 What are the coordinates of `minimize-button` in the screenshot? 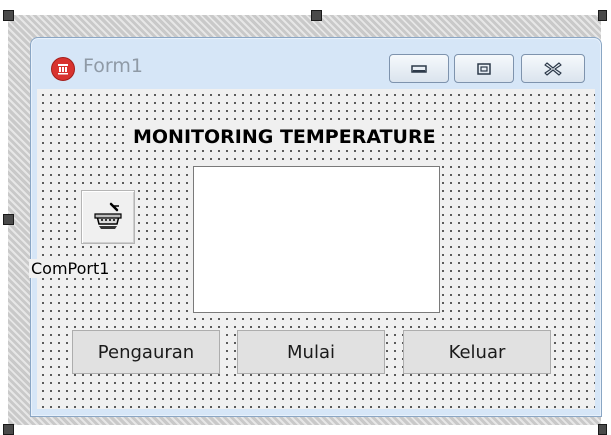 It's located at (419, 68).